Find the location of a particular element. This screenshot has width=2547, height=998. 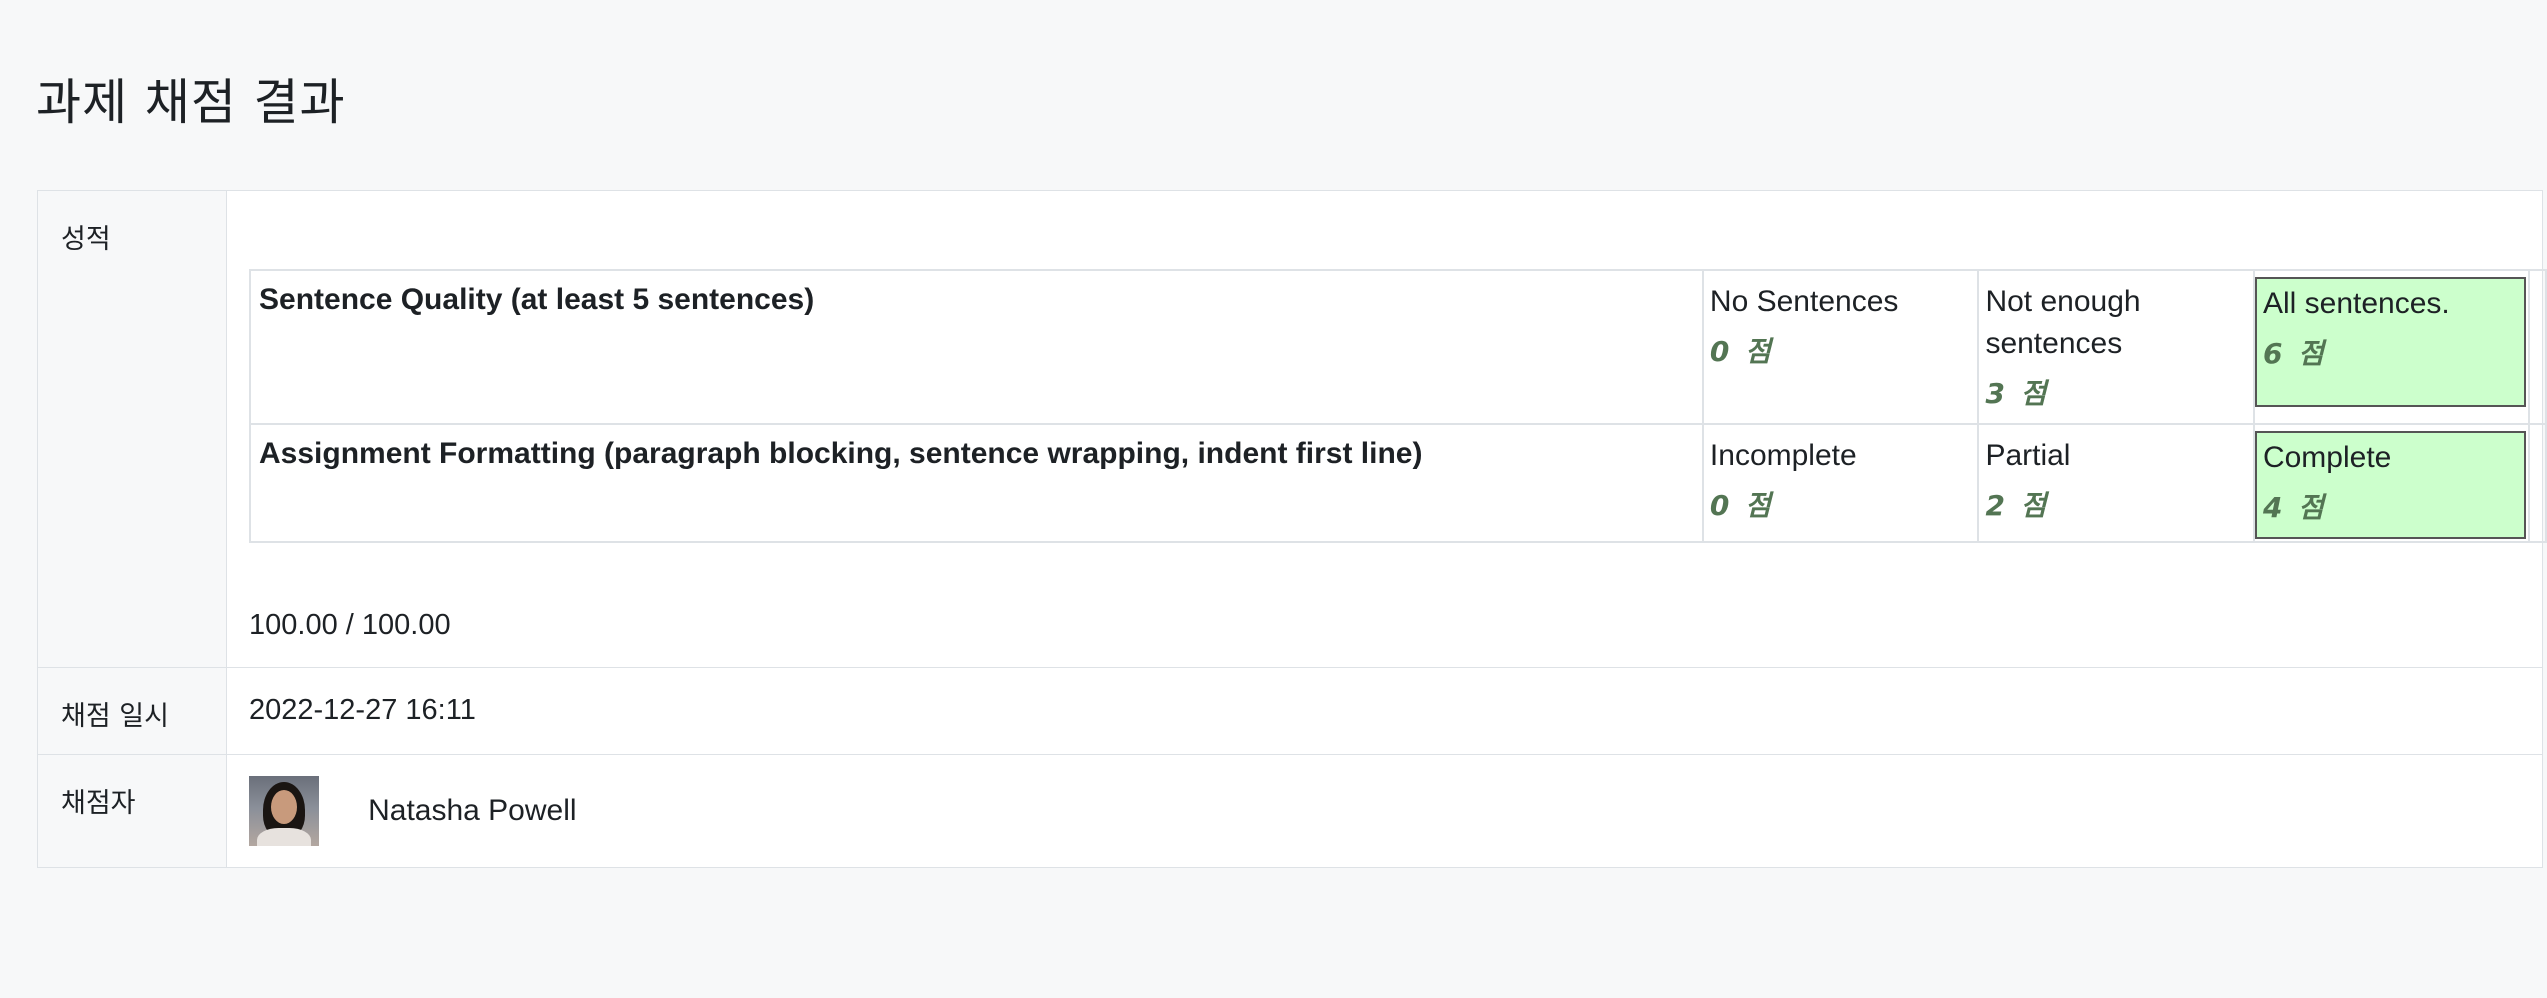

level-definition: Partial is located at coordinates (2028, 455).